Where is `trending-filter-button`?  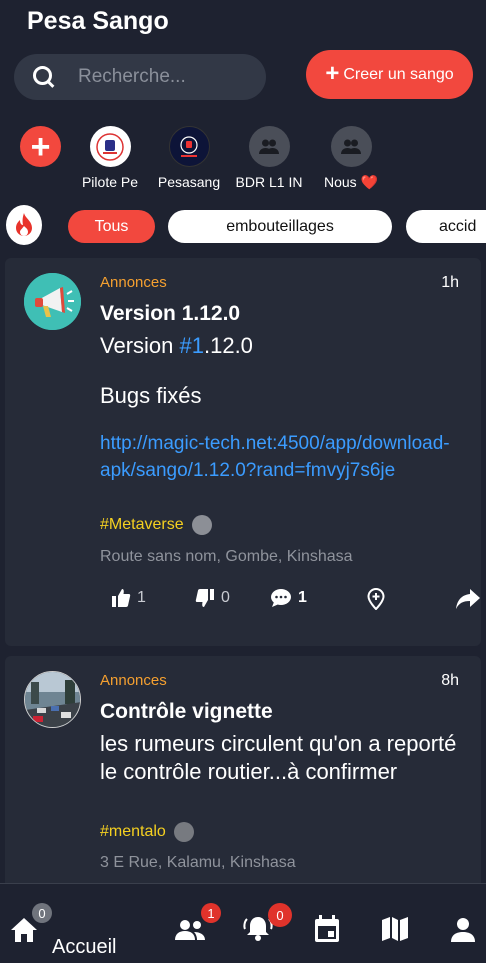
trending-filter-button is located at coordinates (24, 225).